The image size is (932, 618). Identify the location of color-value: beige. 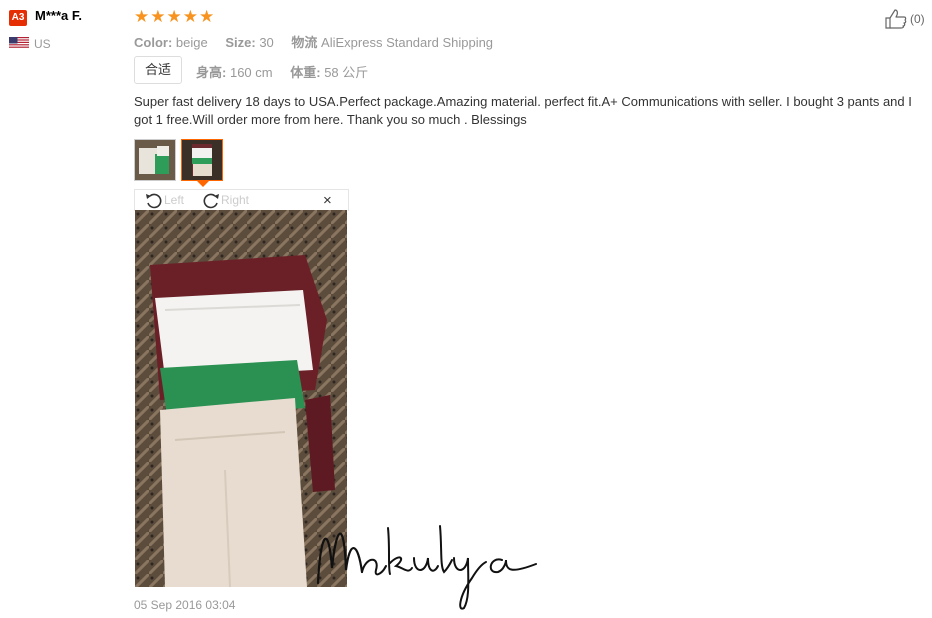
(191, 42).